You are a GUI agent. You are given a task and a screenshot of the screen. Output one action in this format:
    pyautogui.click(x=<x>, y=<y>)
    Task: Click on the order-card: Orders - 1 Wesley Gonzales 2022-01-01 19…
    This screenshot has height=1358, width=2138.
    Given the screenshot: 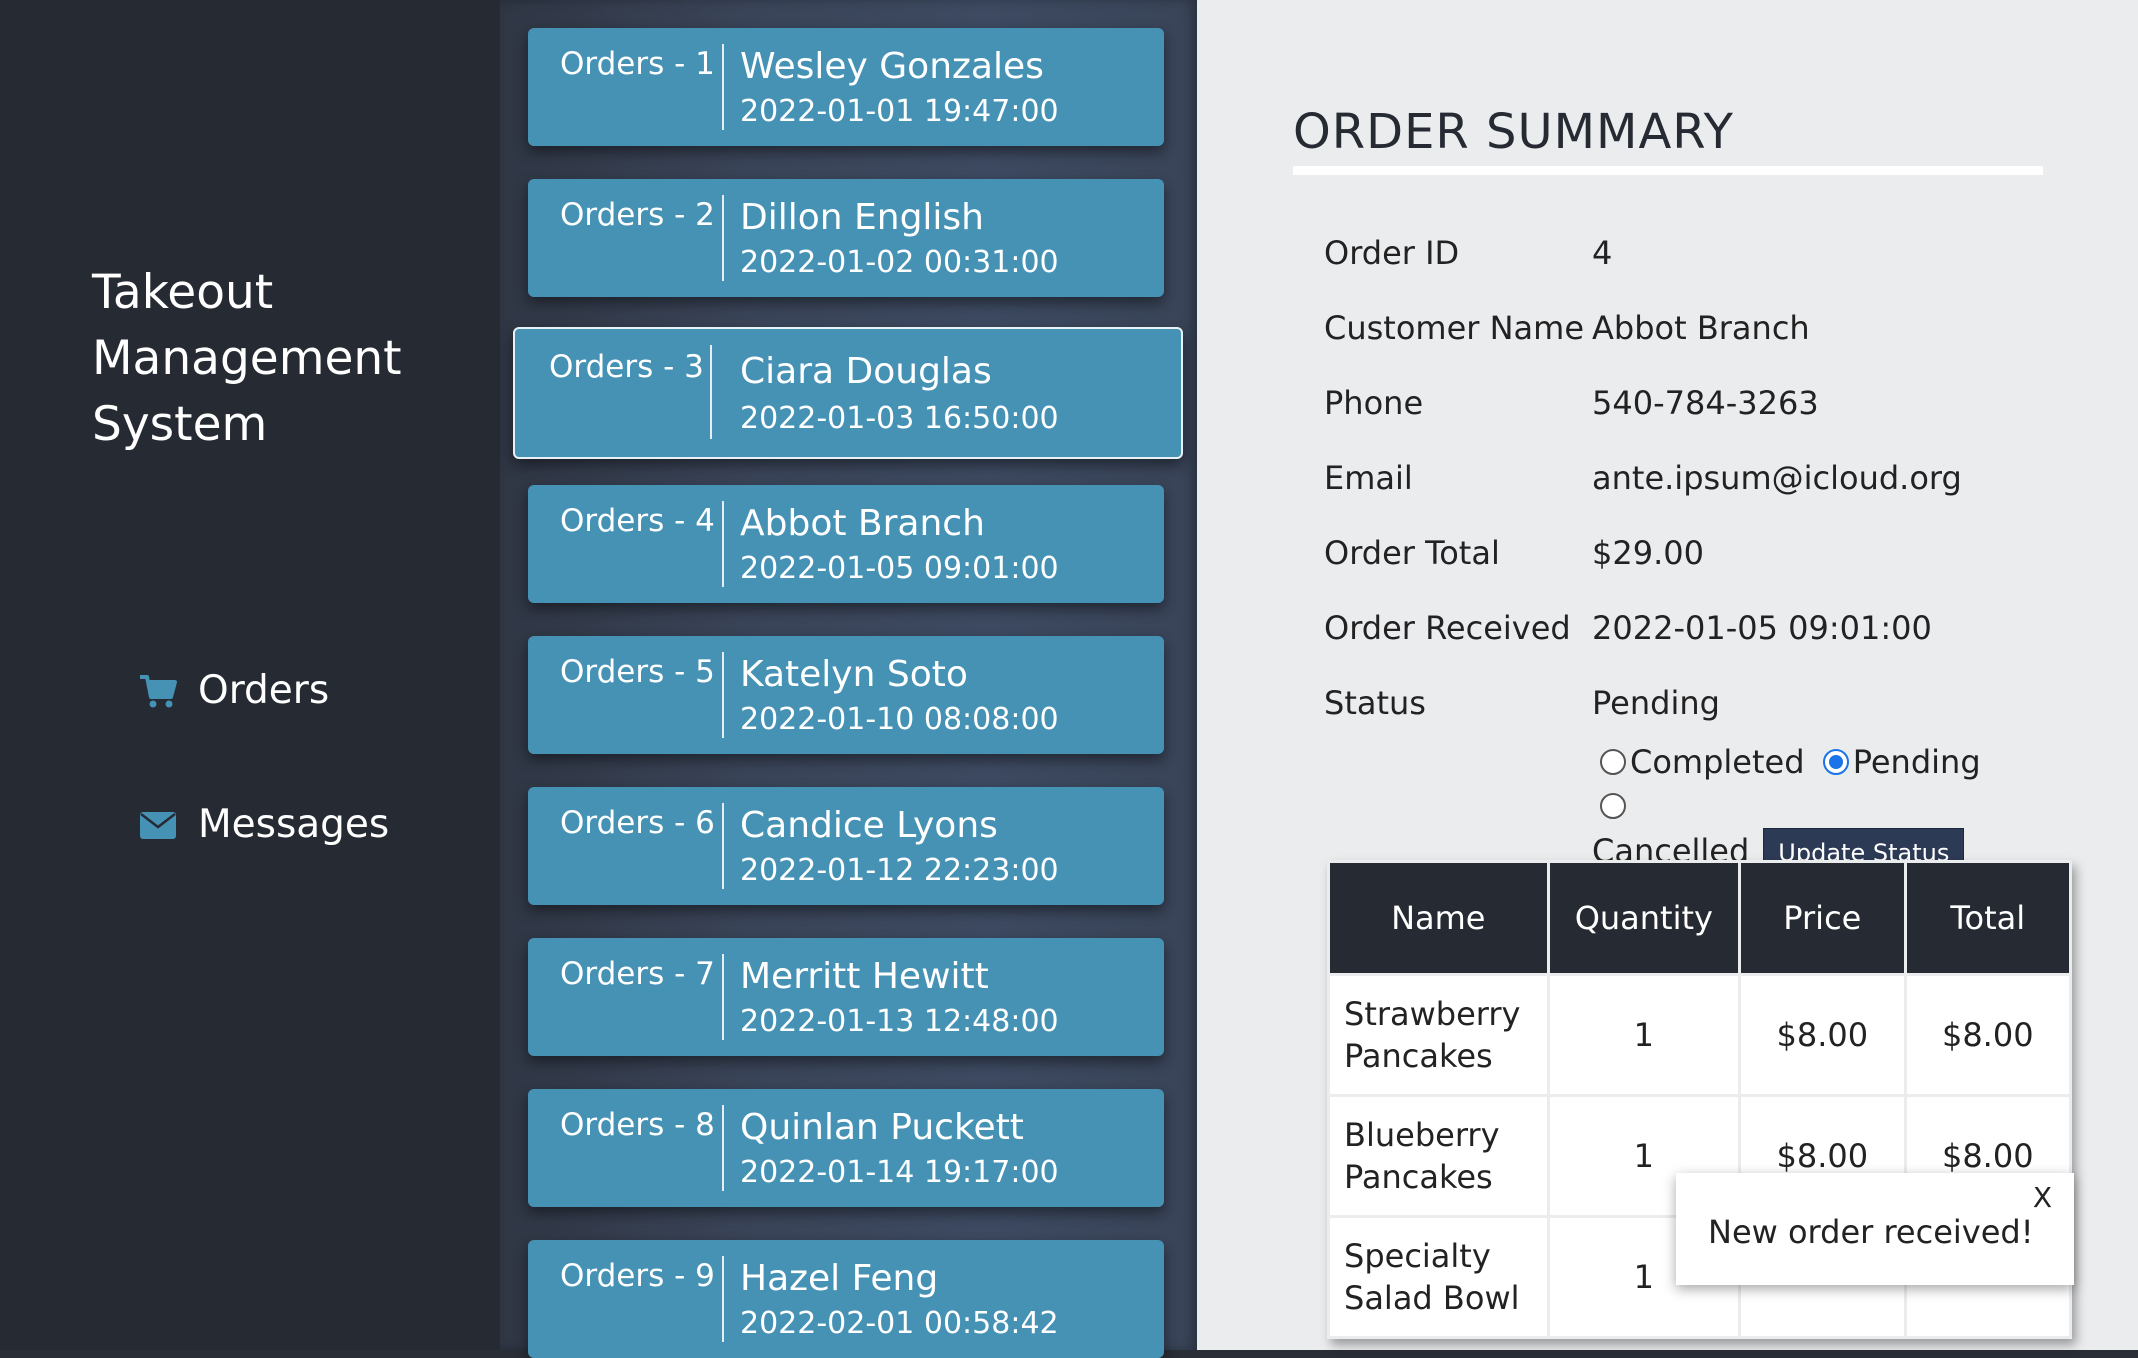 What is the action you would take?
    pyautogui.click(x=846, y=87)
    